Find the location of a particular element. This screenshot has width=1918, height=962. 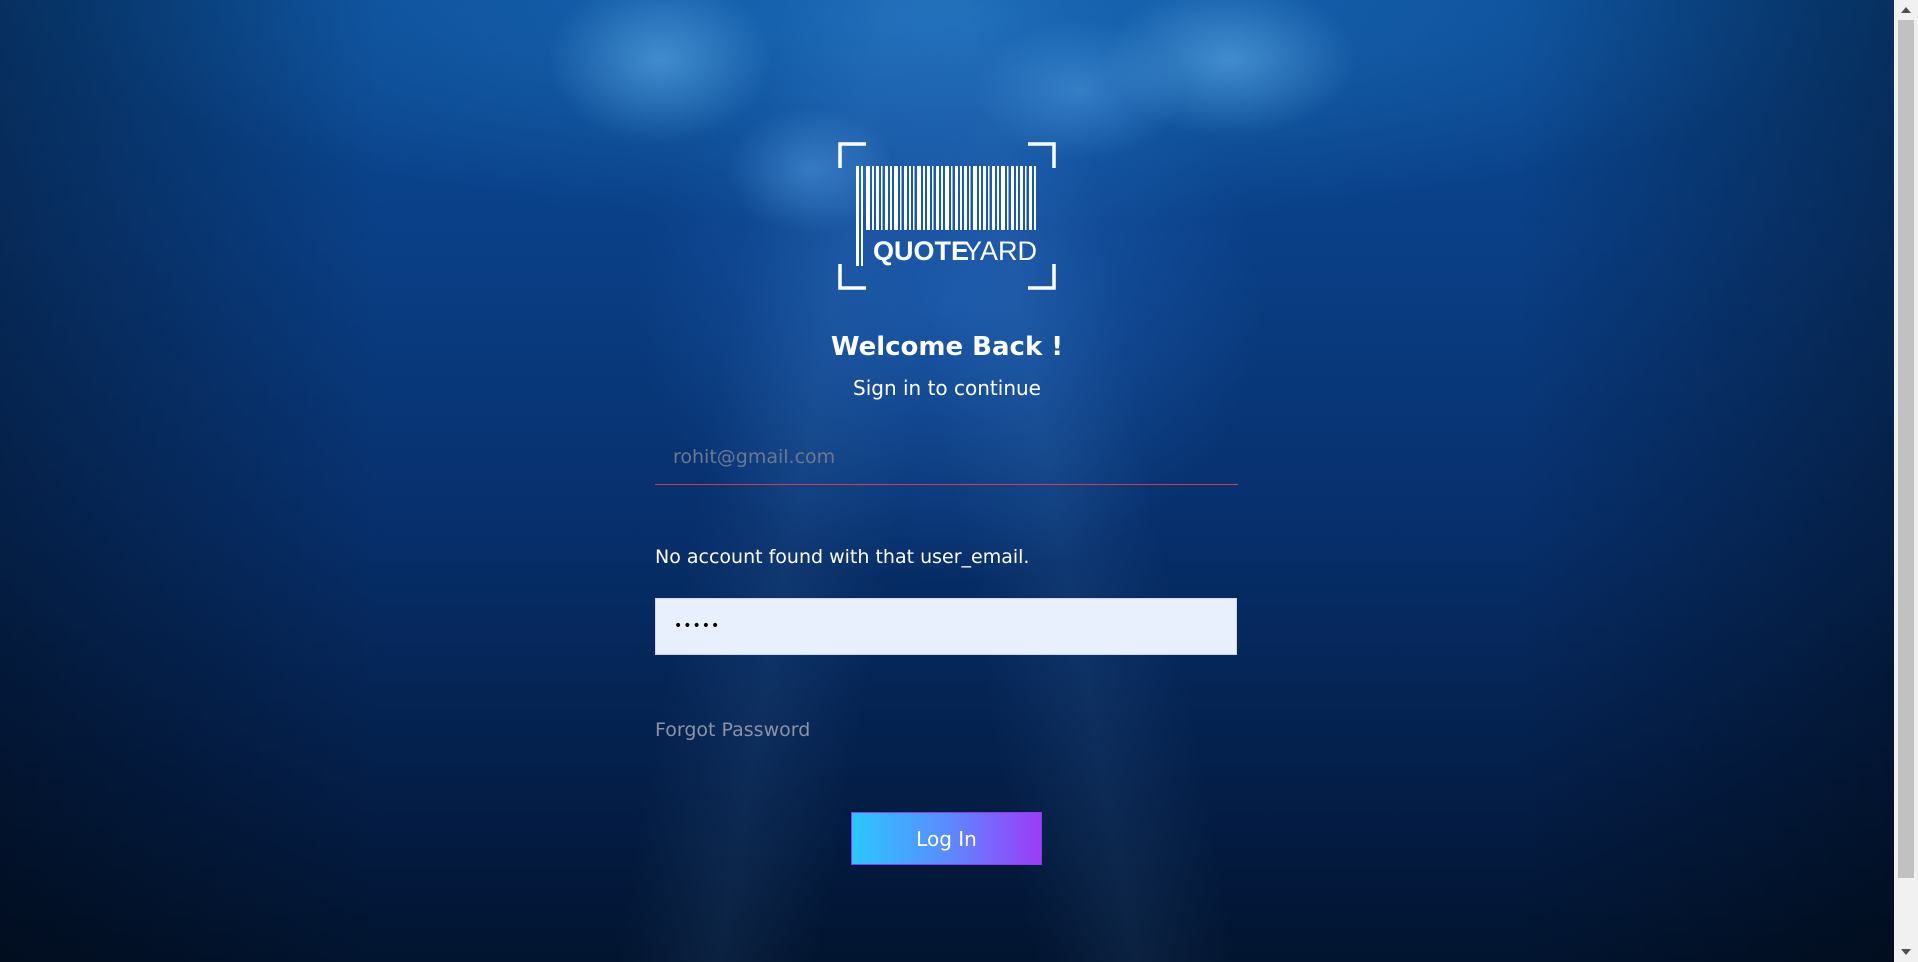

page-title: Welcome Back ! is located at coordinates (947, 347).